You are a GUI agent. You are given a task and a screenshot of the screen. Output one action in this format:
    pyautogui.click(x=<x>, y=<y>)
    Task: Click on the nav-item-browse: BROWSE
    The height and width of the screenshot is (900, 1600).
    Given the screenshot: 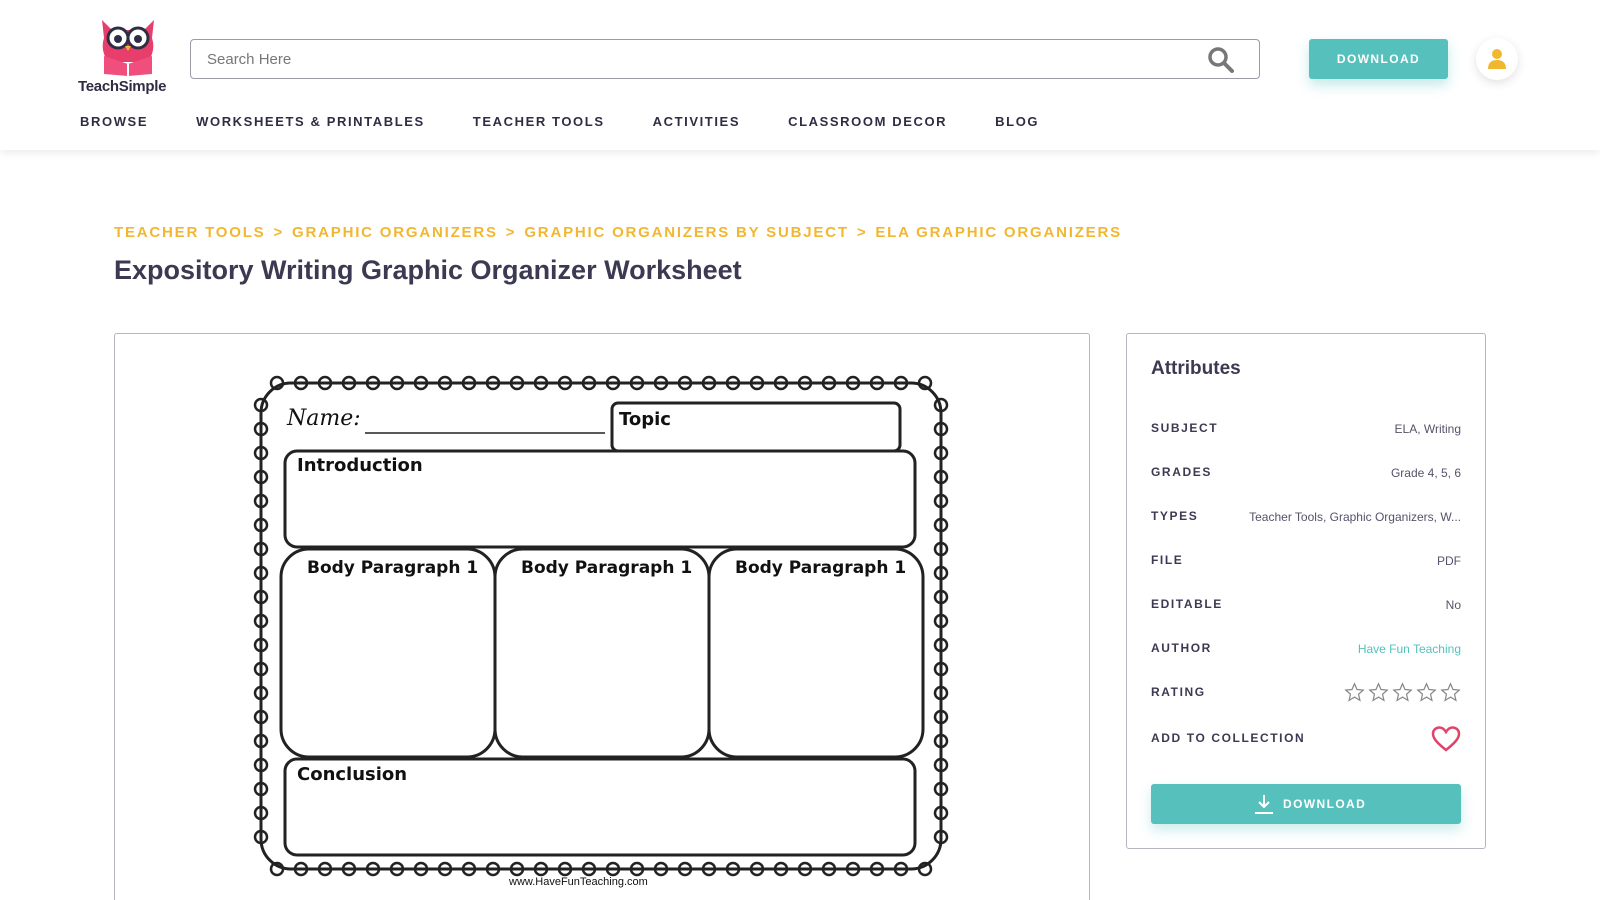 What is the action you would take?
    pyautogui.click(x=114, y=121)
    